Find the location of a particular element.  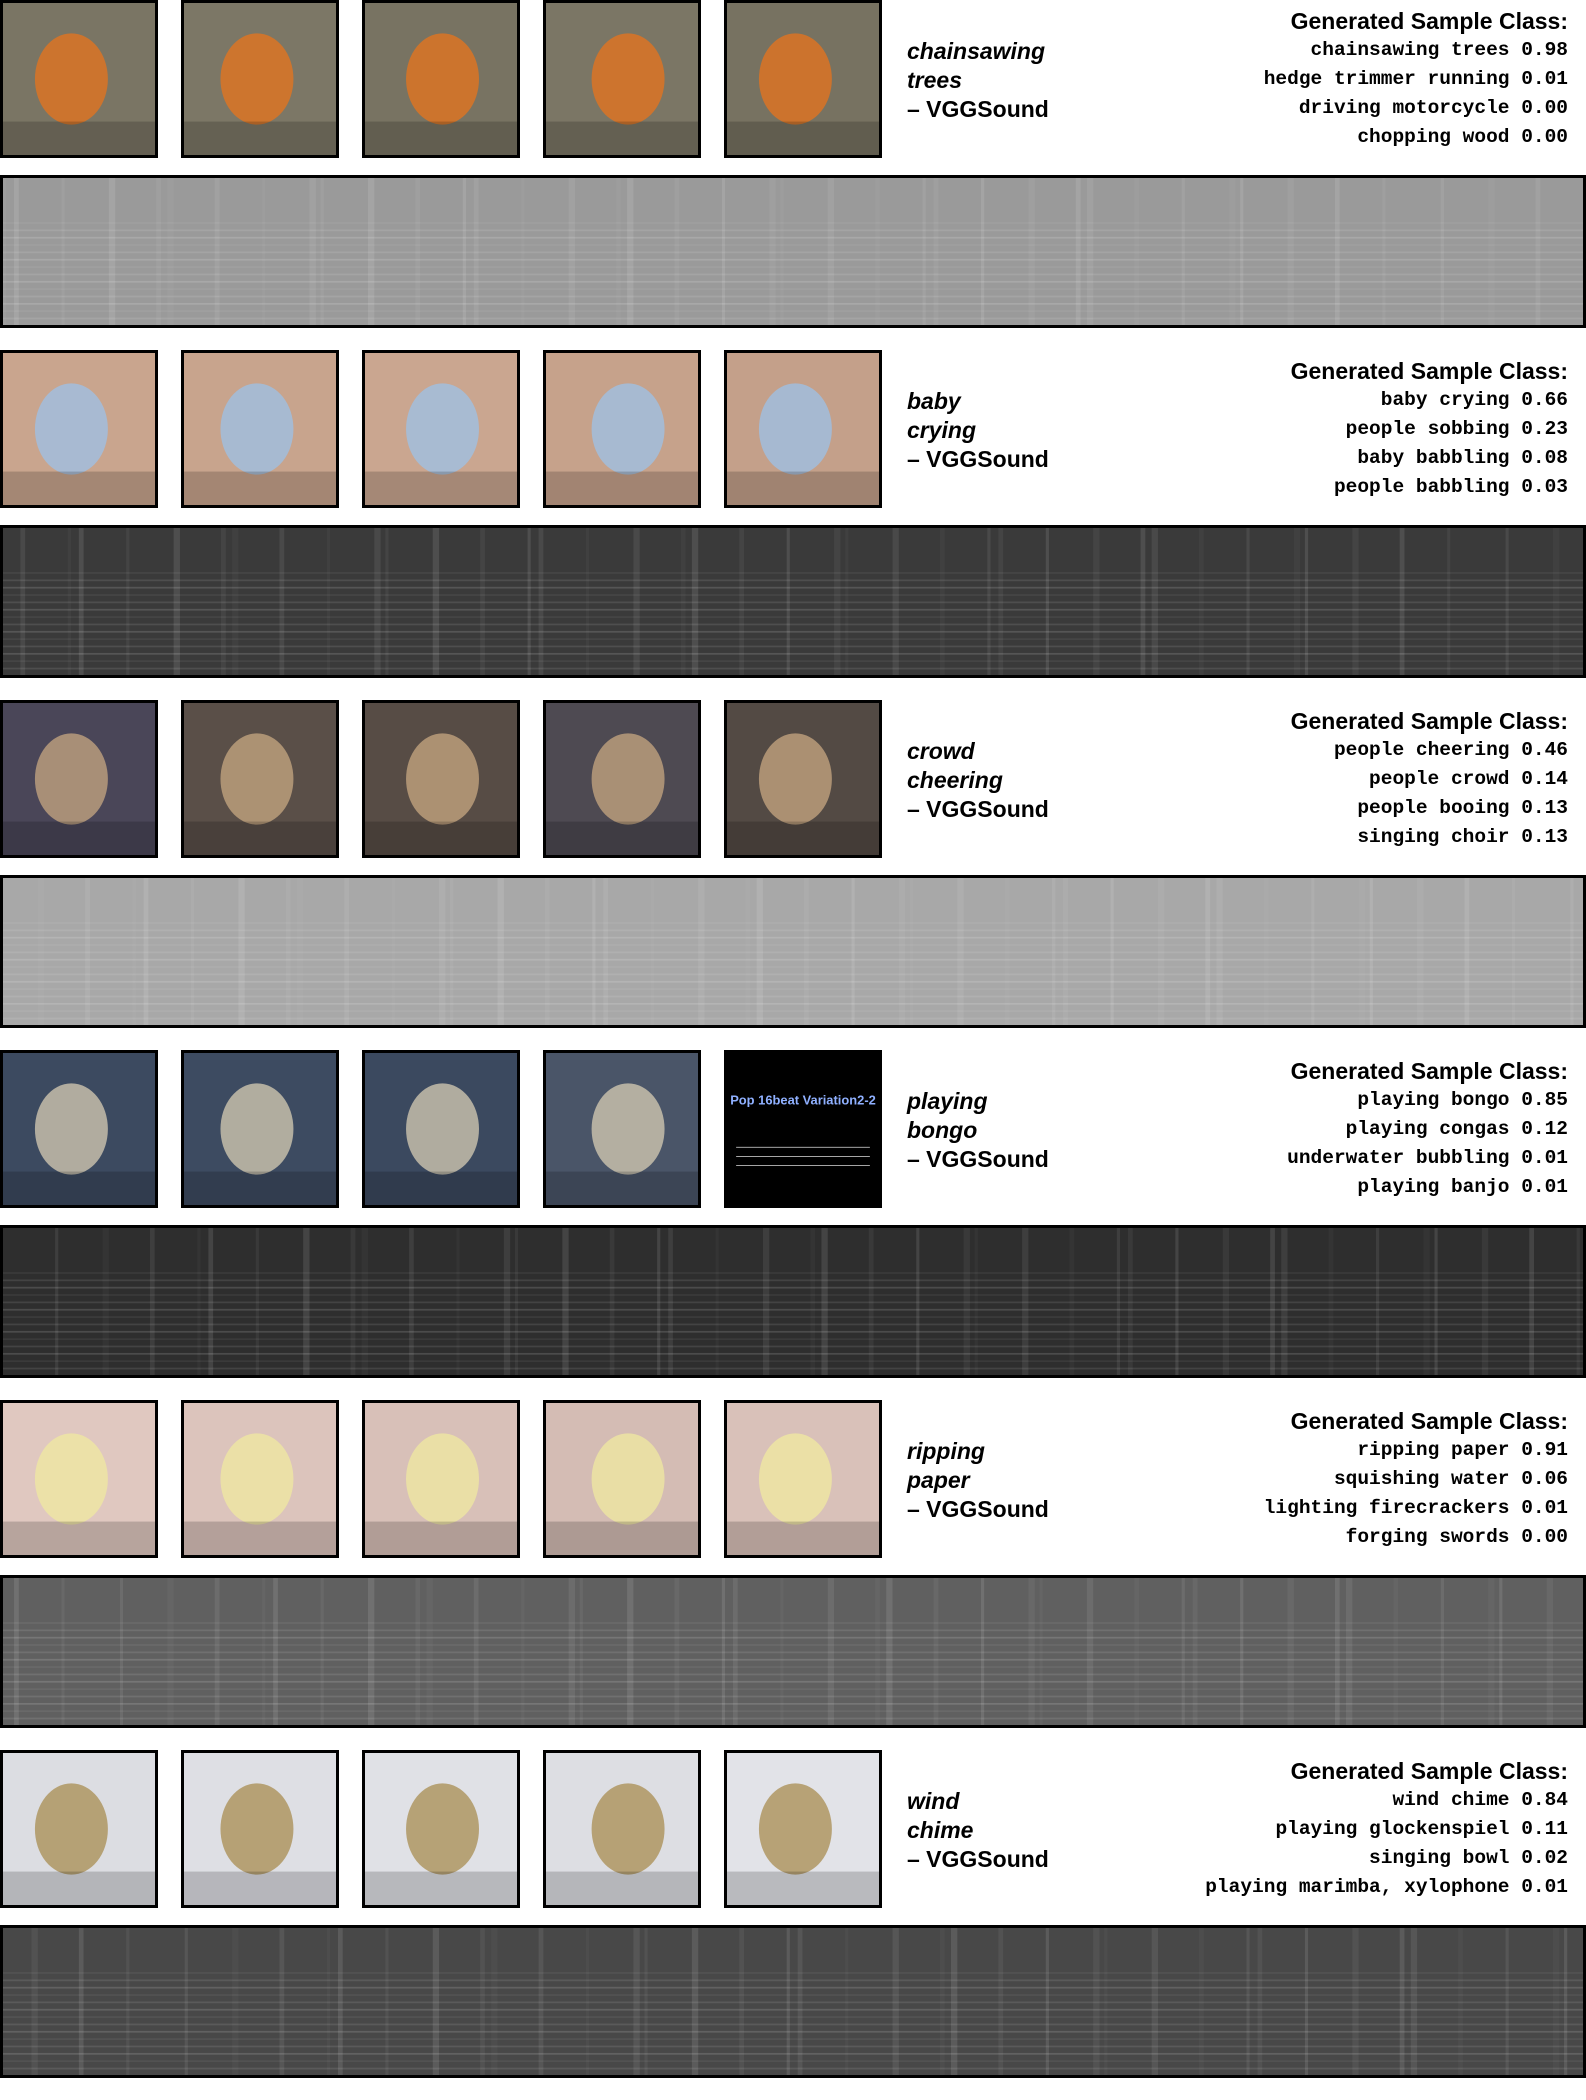

prediction-label: people cheering is located at coordinates (1421, 750).